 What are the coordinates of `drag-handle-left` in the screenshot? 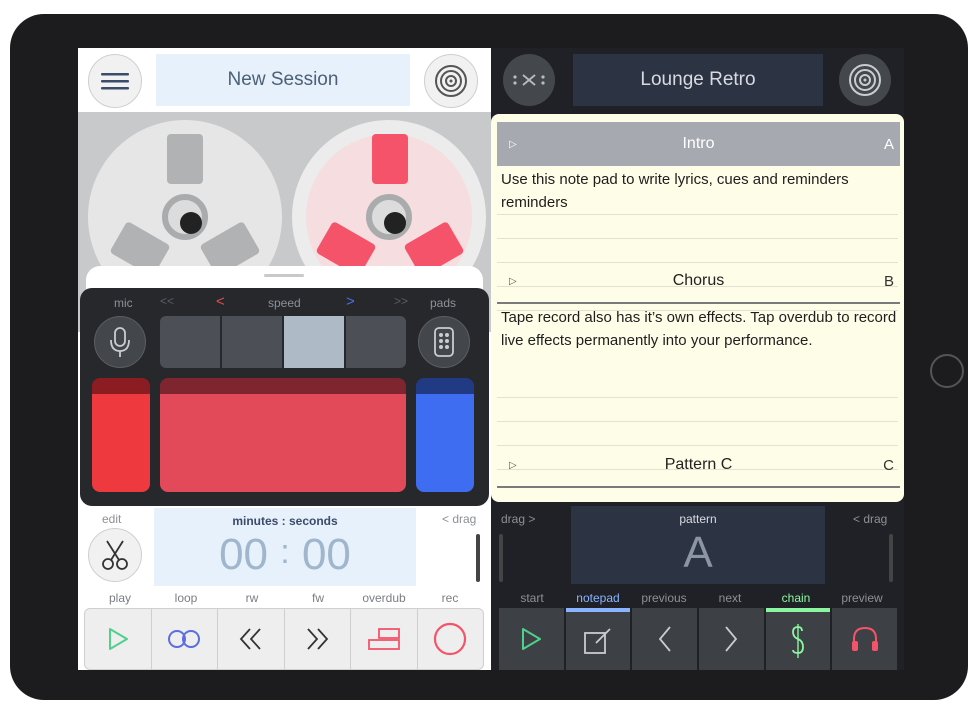 It's located at (501, 558).